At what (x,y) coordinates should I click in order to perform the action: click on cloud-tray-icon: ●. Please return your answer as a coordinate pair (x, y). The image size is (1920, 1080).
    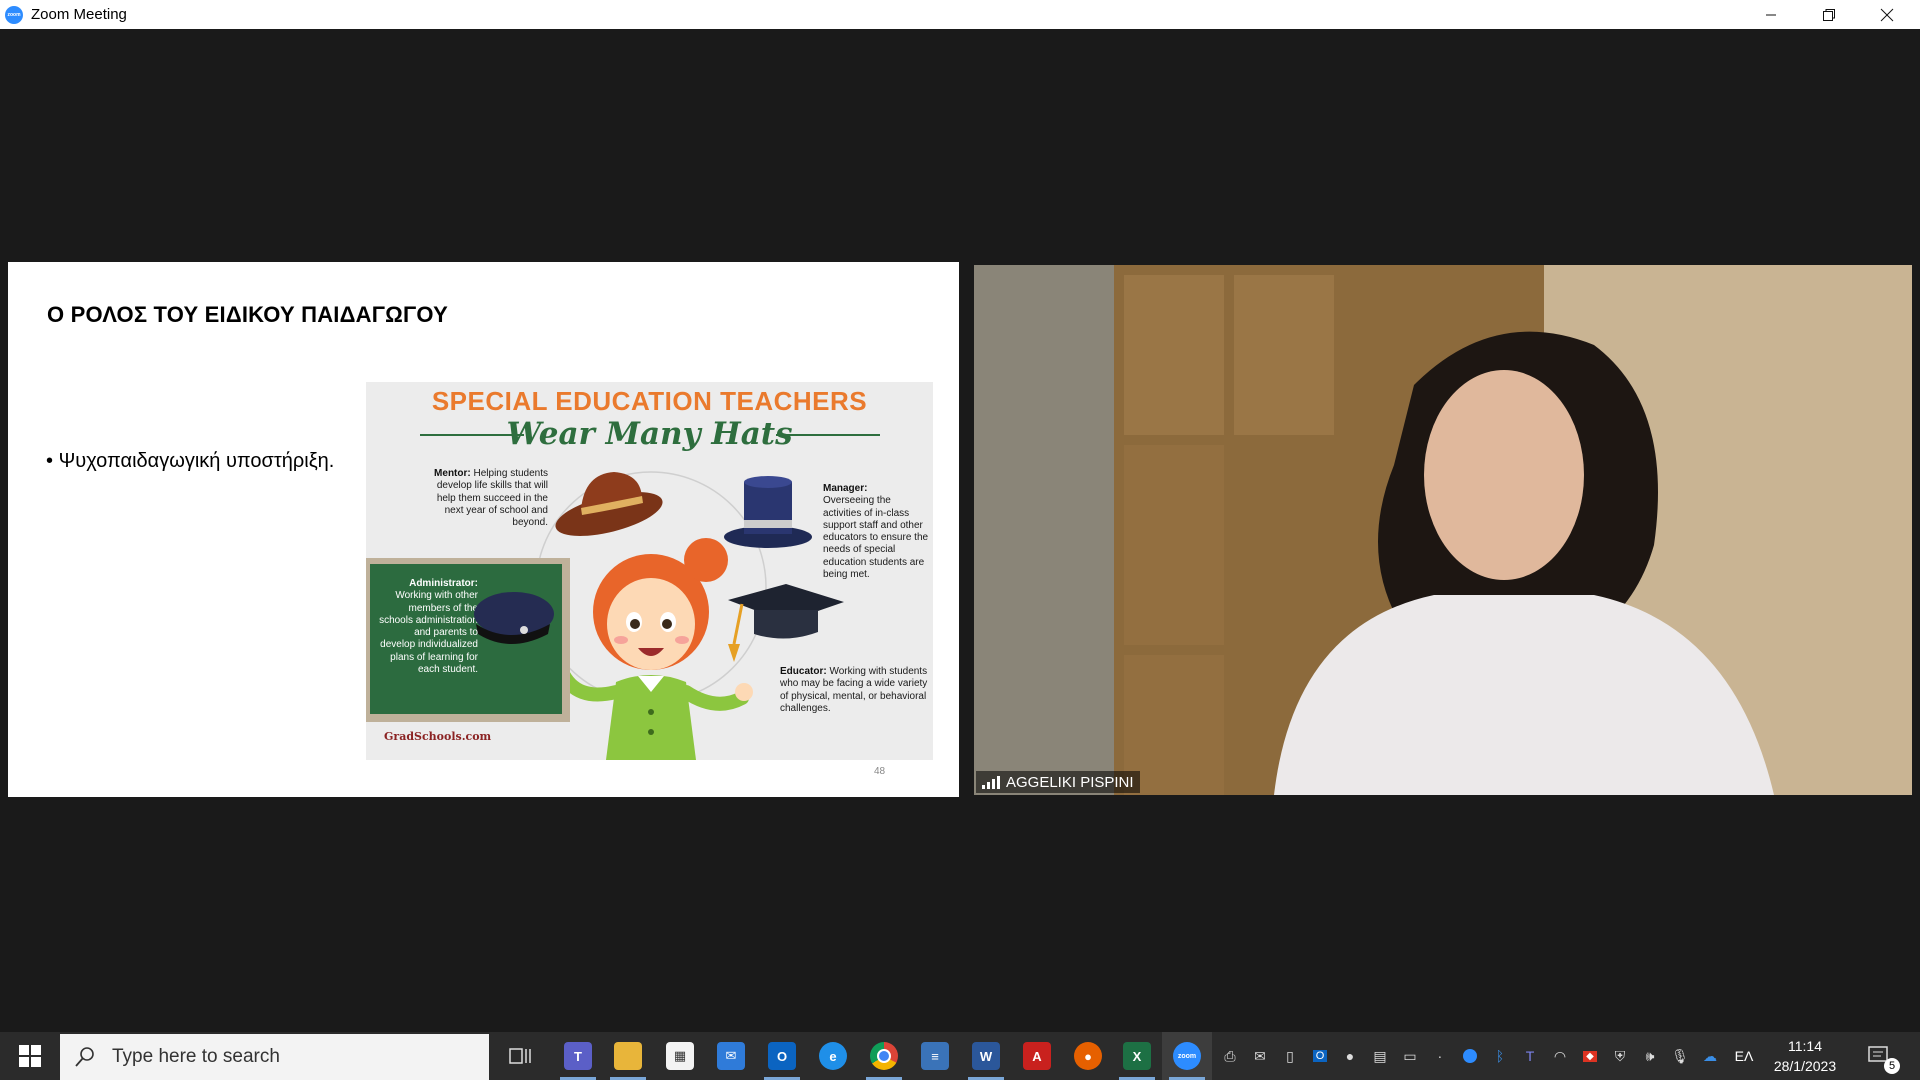
    Looking at the image, I should click on (1350, 1056).